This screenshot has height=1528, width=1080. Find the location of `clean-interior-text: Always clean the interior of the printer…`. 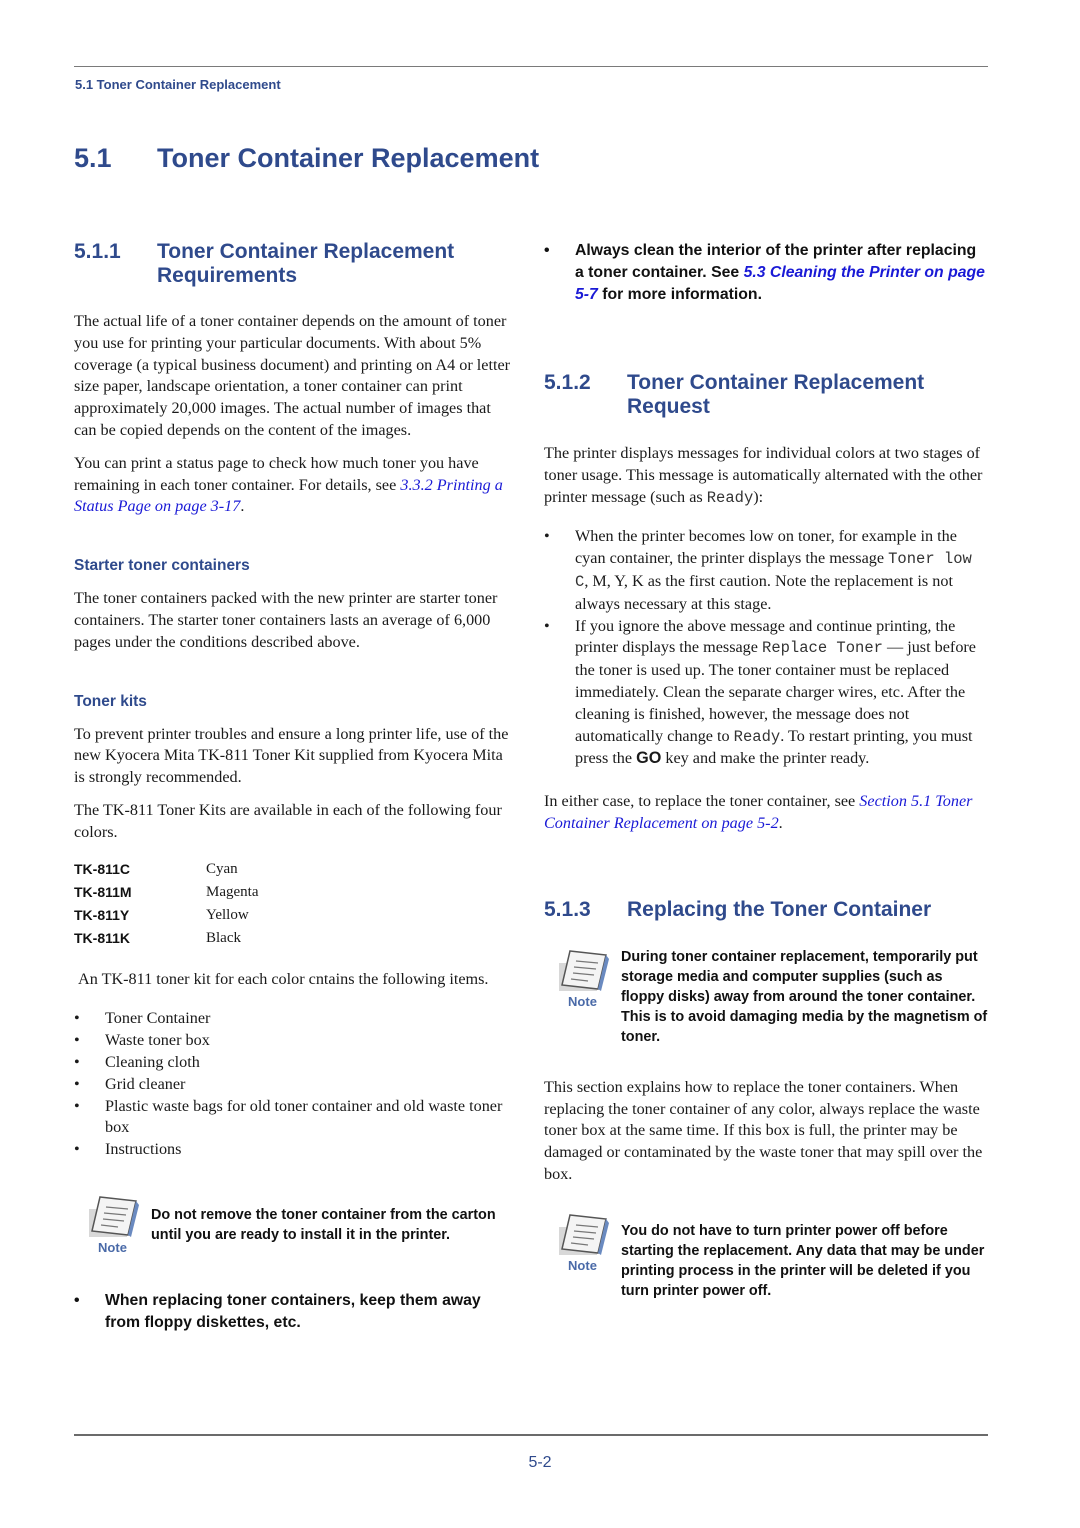

clean-interior-text: Always clean the interior of the printer… is located at coordinates (781, 273).